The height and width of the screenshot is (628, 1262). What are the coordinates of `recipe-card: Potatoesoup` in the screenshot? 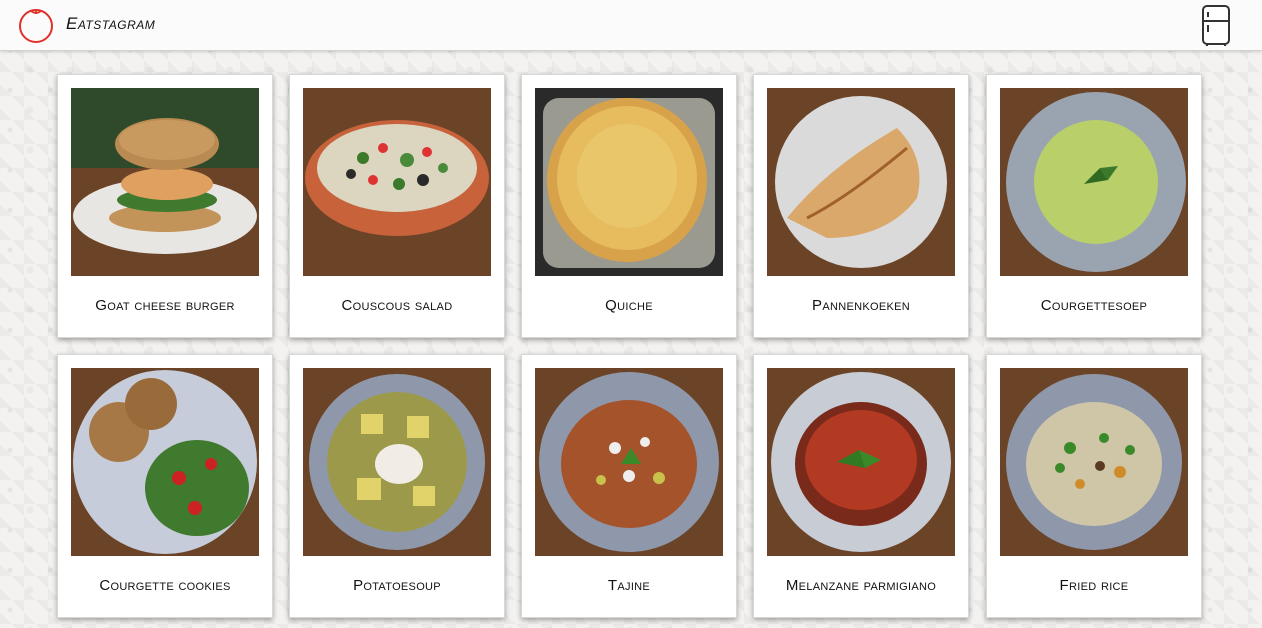 It's located at (397, 486).